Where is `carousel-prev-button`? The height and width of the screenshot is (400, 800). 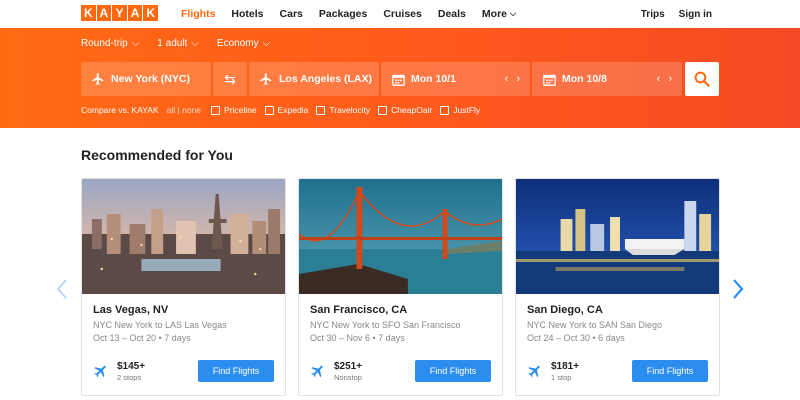
carousel-prev-button is located at coordinates (62, 289).